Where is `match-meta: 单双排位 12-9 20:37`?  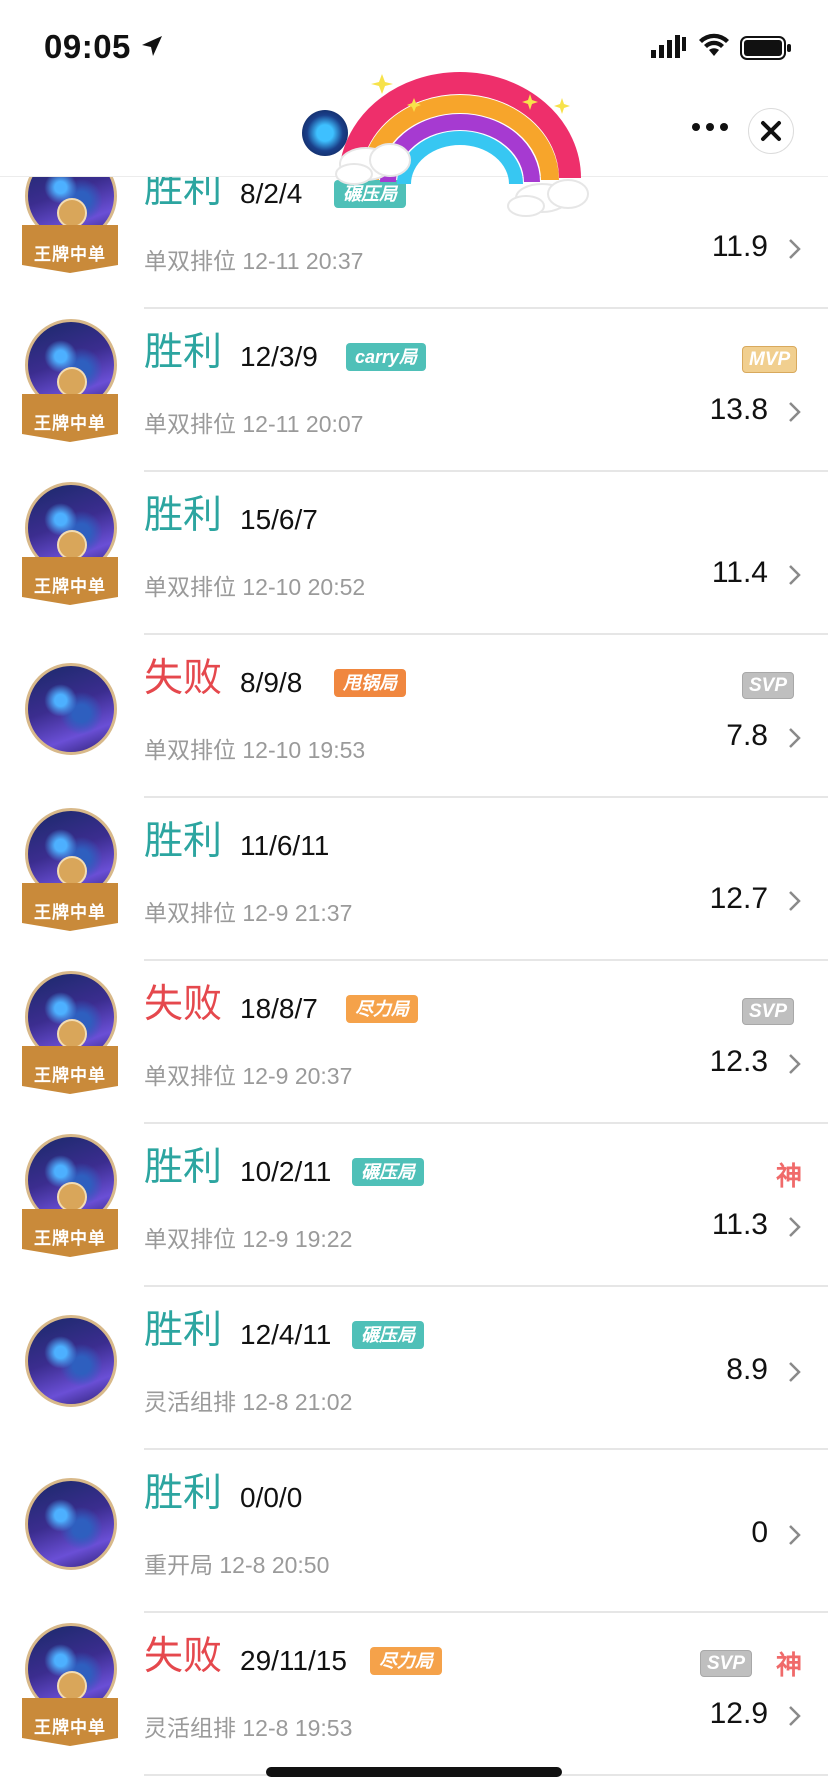 match-meta: 单双排位 12-9 20:37 is located at coordinates (248, 1074).